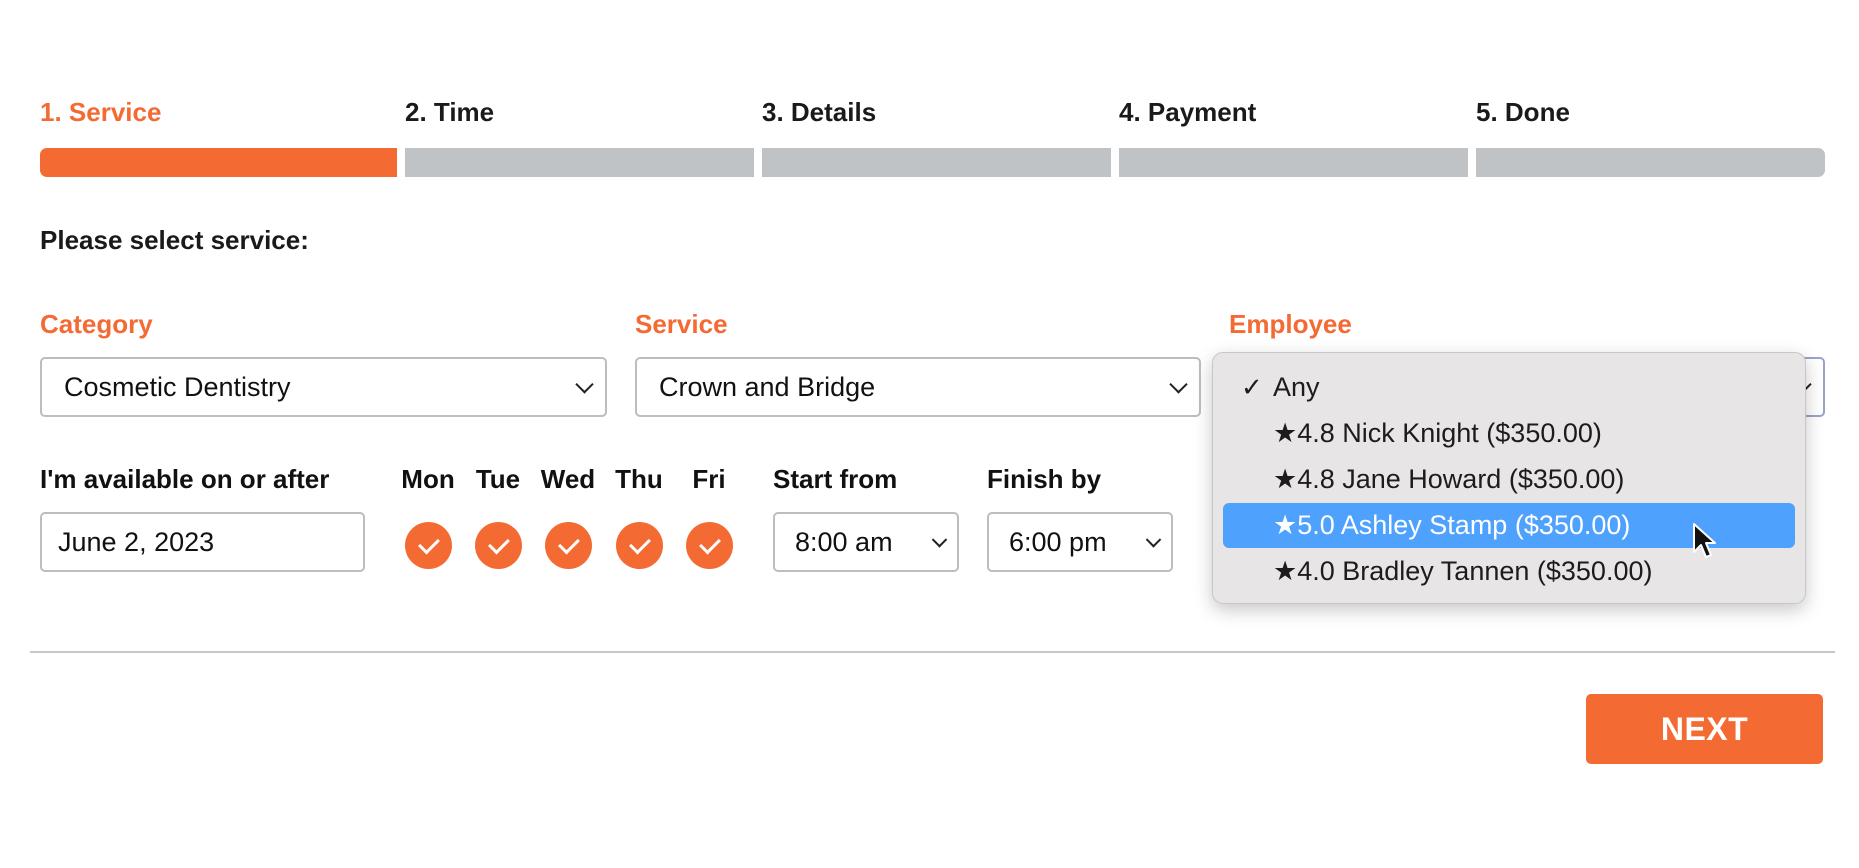  What do you see at coordinates (932, 652) in the screenshot?
I see `section-divider` at bounding box center [932, 652].